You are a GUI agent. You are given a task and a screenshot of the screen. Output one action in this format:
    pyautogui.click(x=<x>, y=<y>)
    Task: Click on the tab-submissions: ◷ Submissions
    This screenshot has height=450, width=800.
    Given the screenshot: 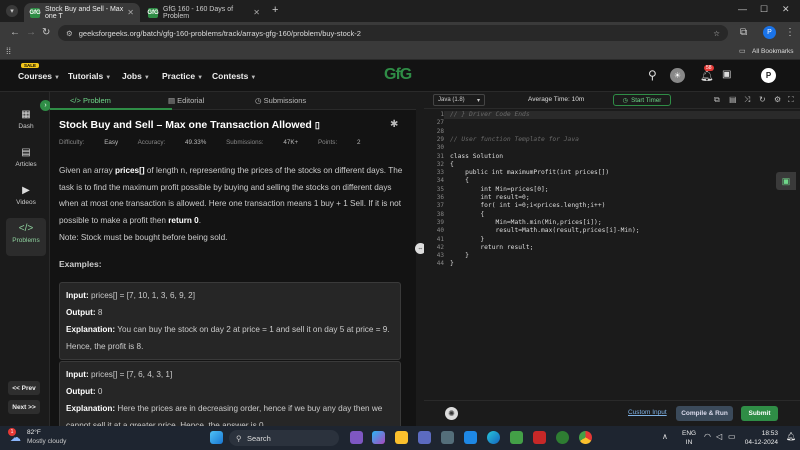 What is the action you would take?
    pyautogui.click(x=280, y=100)
    